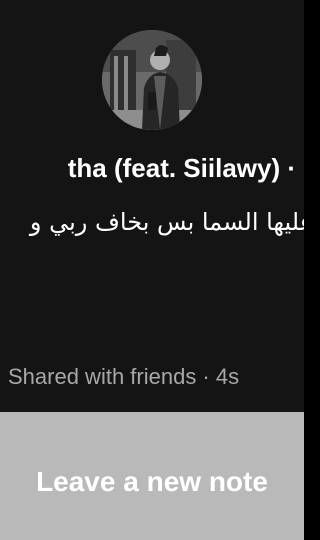 The width and height of the screenshot is (320, 540). I want to click on profile-avatar, so click(152, 80).